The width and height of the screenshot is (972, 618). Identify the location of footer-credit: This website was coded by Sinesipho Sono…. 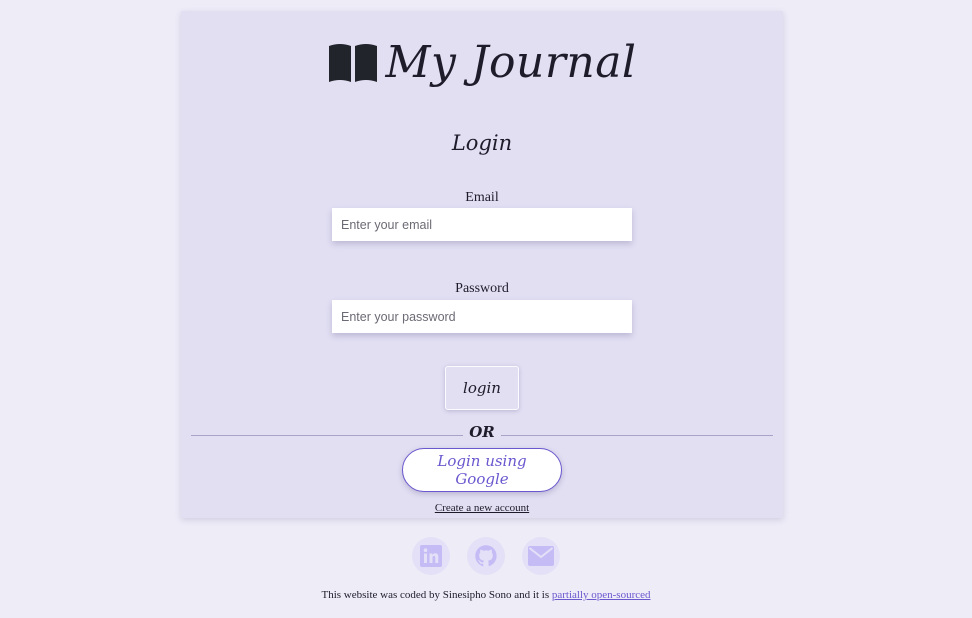
(486, 595).